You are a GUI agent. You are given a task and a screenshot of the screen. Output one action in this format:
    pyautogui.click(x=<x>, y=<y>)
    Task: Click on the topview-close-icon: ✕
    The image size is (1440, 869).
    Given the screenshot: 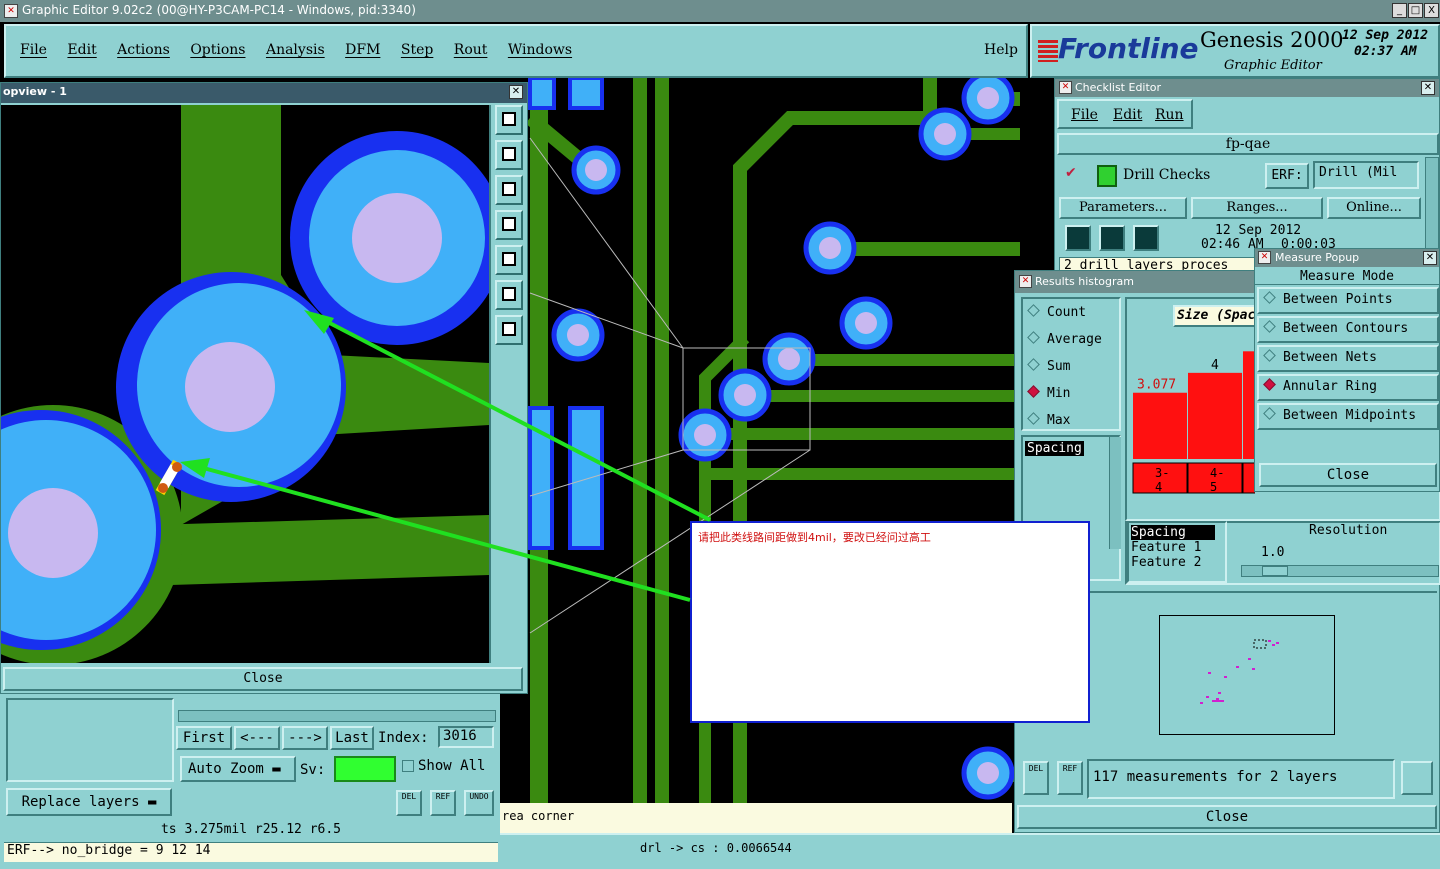 What is the action you would take?
    pyautogui.click(x=516, y=92)
    